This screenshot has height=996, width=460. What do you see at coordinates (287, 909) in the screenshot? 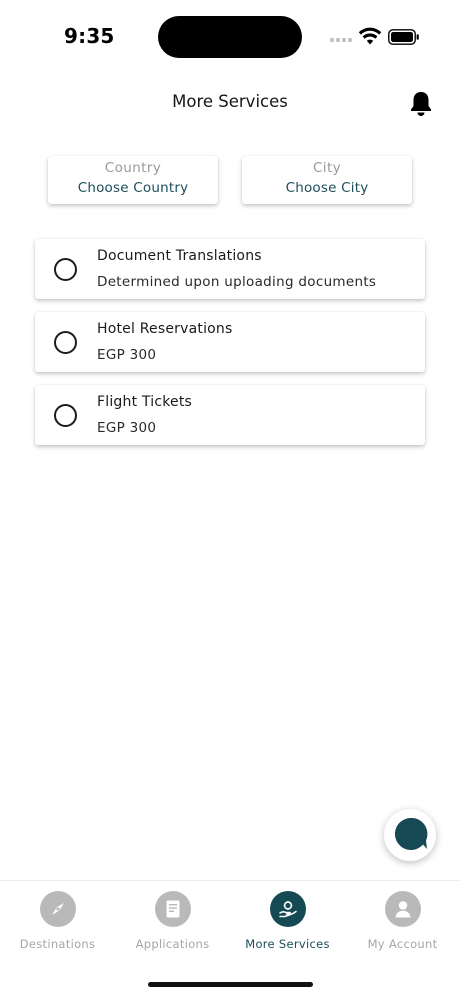
I see `hand-service-icon` at bounding box center [287, 909].